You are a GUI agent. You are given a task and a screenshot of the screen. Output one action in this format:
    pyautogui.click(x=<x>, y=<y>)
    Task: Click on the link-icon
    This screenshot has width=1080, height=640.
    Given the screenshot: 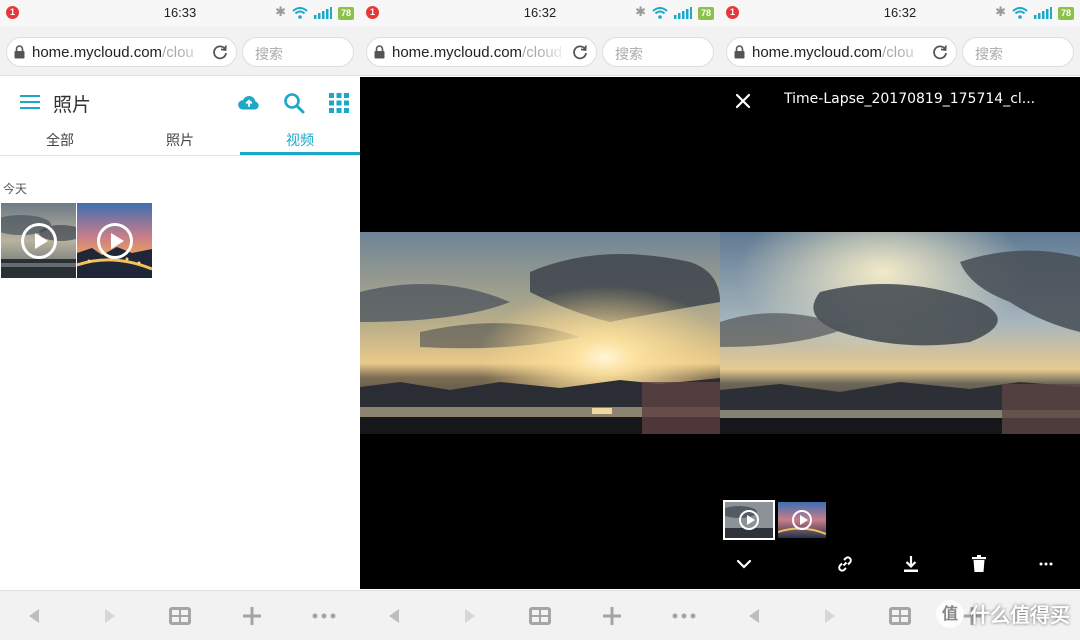 What is the action you would take?
    pyautogui.click(x=845, y=564)
    